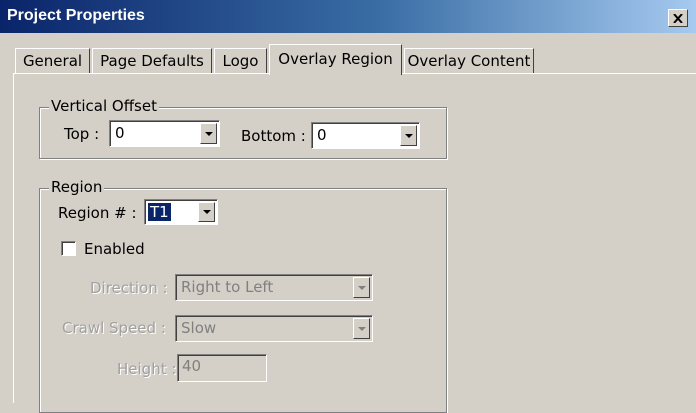 The height and width of the screenshot is (413, 696). I want to click on region-legend: Region, so click(77, 187).